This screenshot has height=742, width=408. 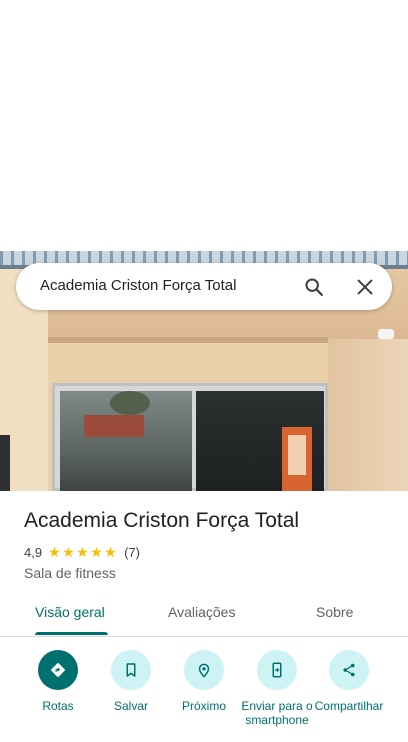 What do you see at coordinates (58, 681) in the screenshot?
I see `directions-button: Rotas` at bounding box center [58, 681].